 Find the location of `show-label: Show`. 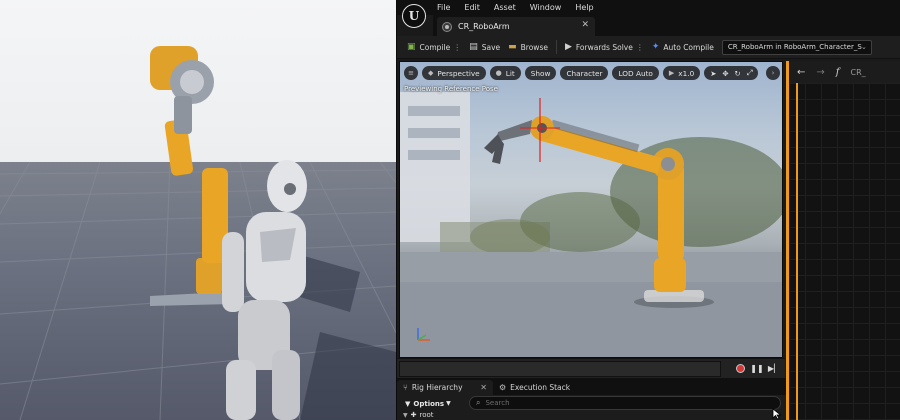

show-label: Show is located at coordinates (540, 73).